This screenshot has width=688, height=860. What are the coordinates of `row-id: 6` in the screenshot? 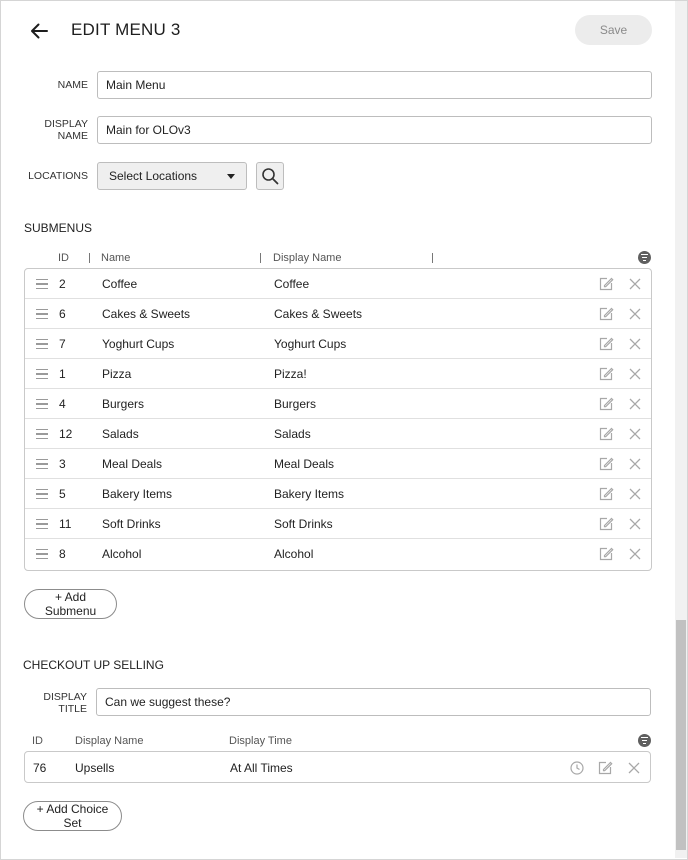 It's located at (62, 314).